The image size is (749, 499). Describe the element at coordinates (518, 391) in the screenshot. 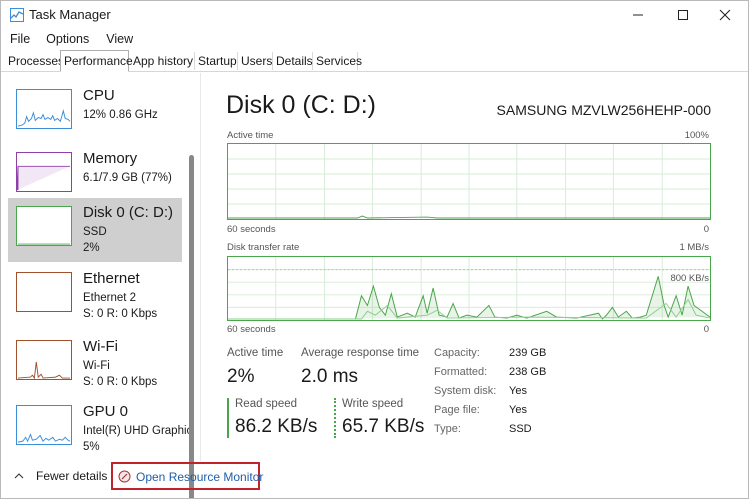

I see `system-disk-value: Yes` at that location.